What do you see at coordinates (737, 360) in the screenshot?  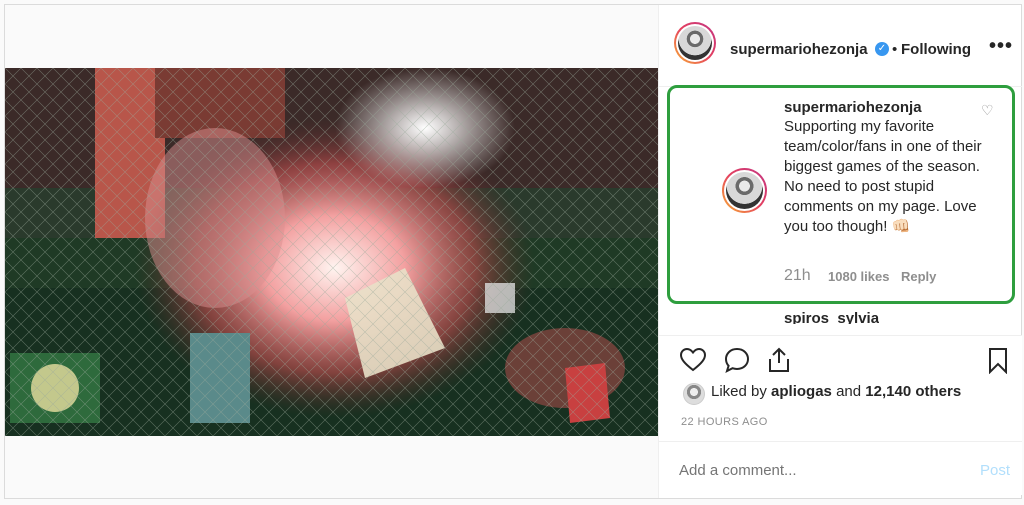 I see `comment-icon` at bounding box center [737, 360].